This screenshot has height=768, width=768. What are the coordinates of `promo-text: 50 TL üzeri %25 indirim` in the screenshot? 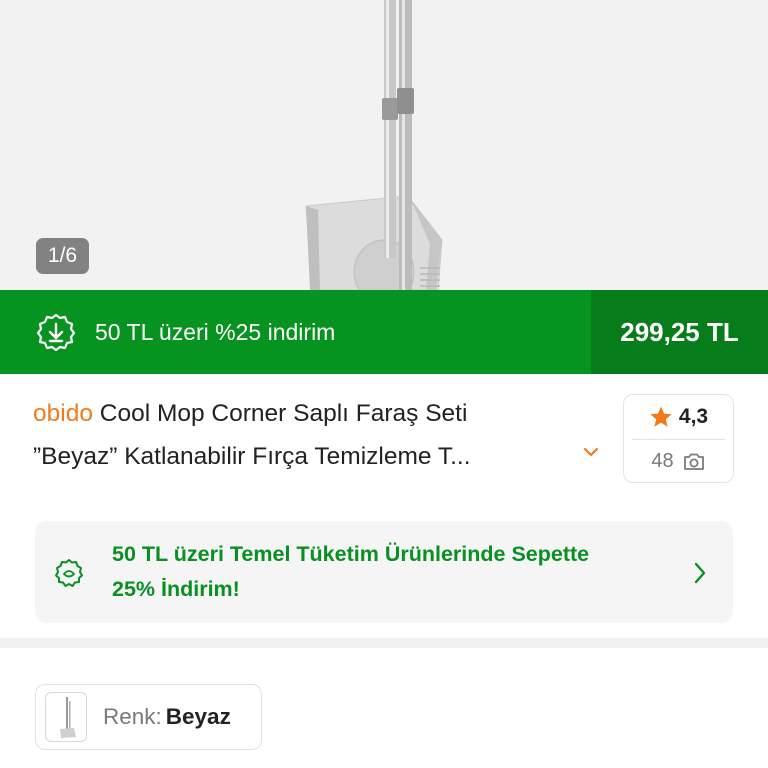 It's located at (215, 331).